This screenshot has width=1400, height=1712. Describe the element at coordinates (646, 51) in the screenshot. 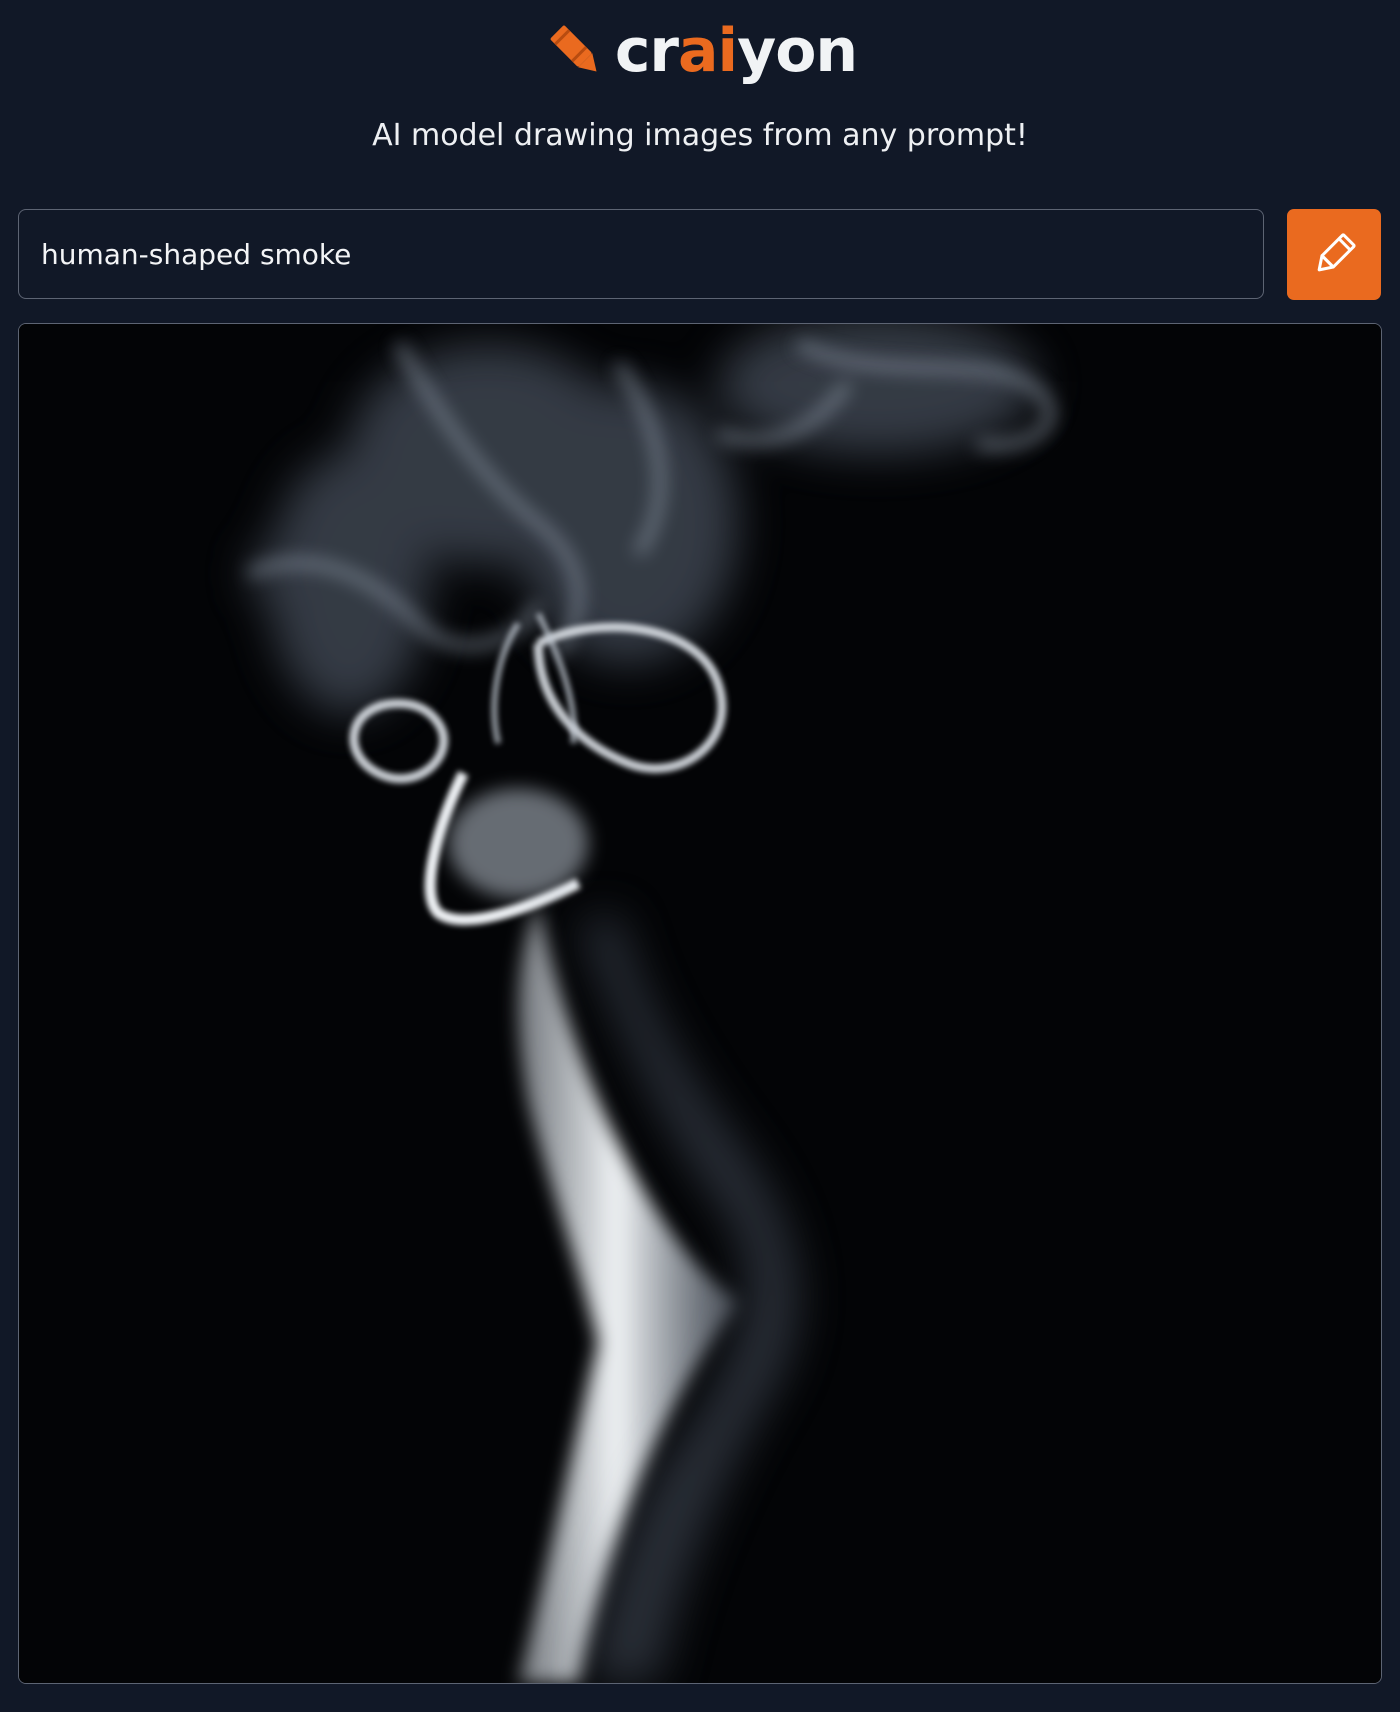

I see `wordmark-prefix: cr` at that location.